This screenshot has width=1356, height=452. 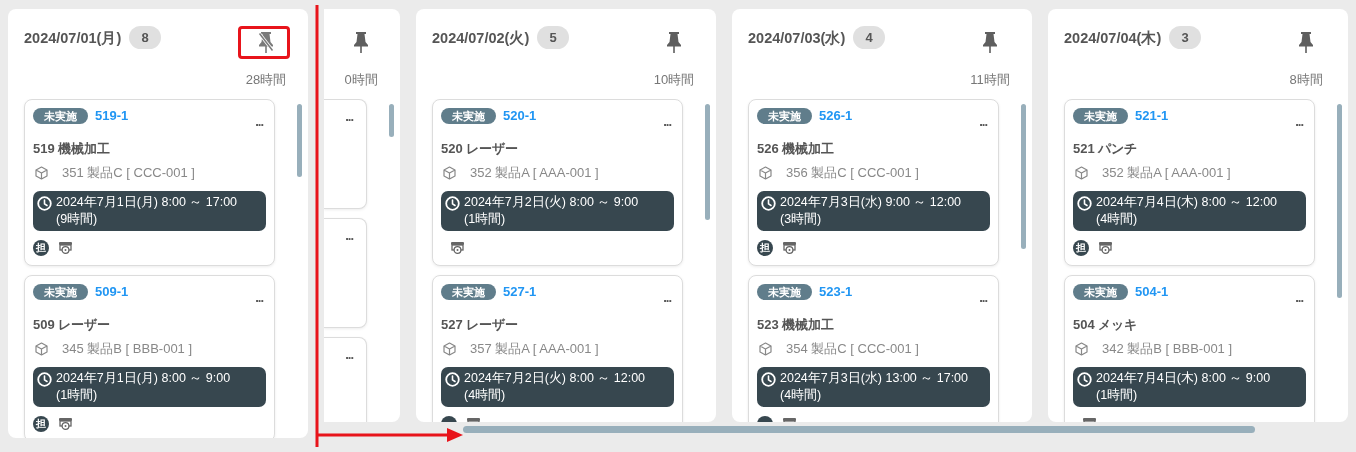 I want to click on job-title: 521 パンチ, so click(x=1106, y=149).